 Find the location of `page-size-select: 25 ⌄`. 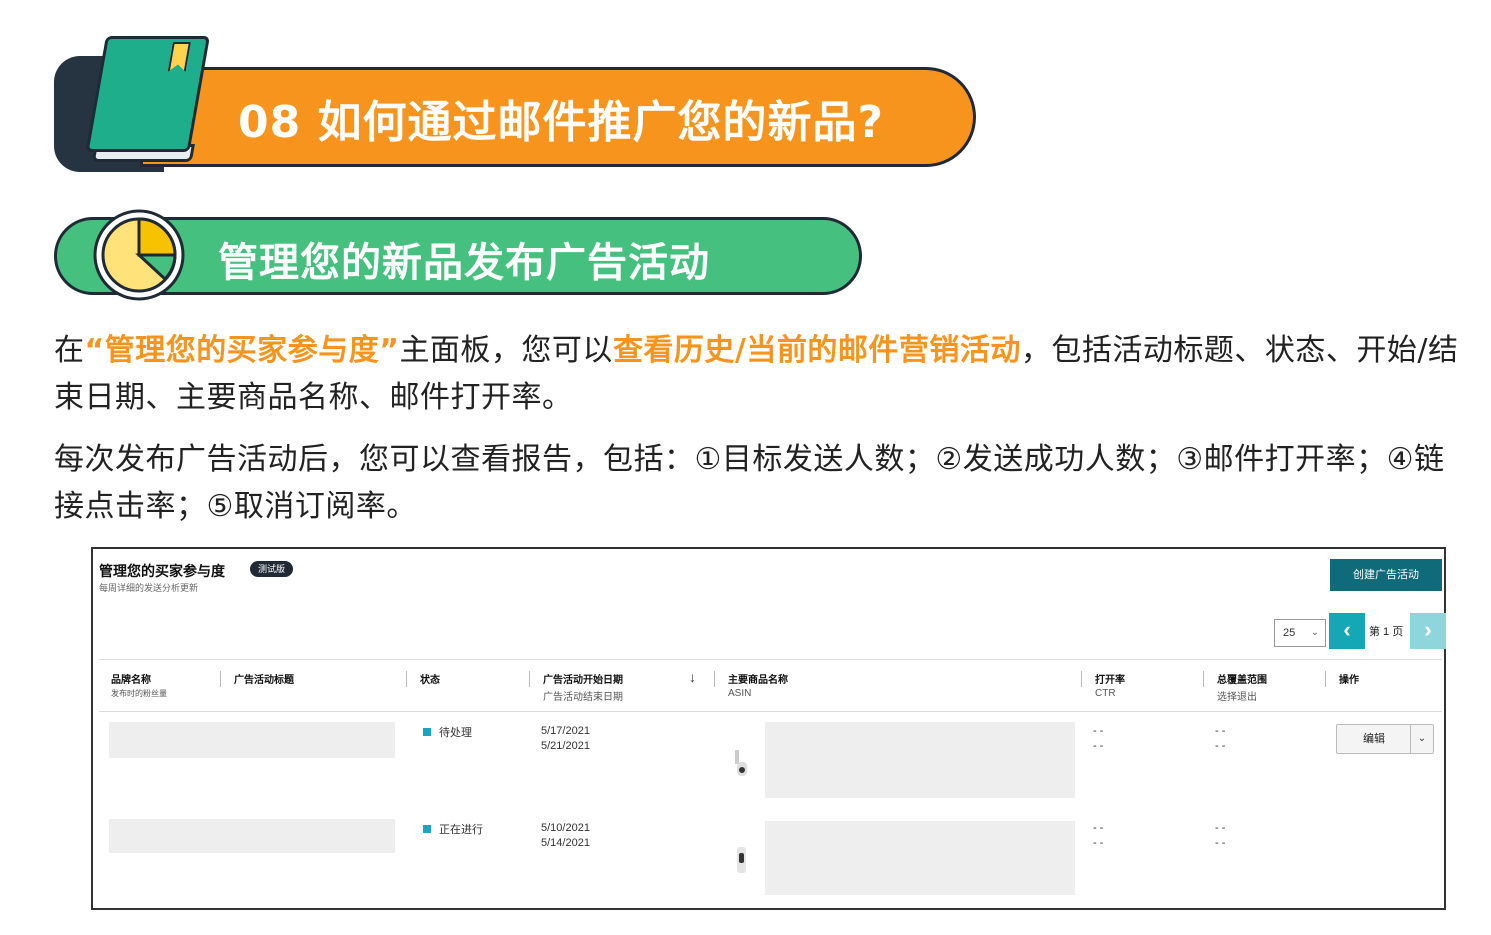

page-size-select: 25 ⌄ is located at coordinates (1300, 633).